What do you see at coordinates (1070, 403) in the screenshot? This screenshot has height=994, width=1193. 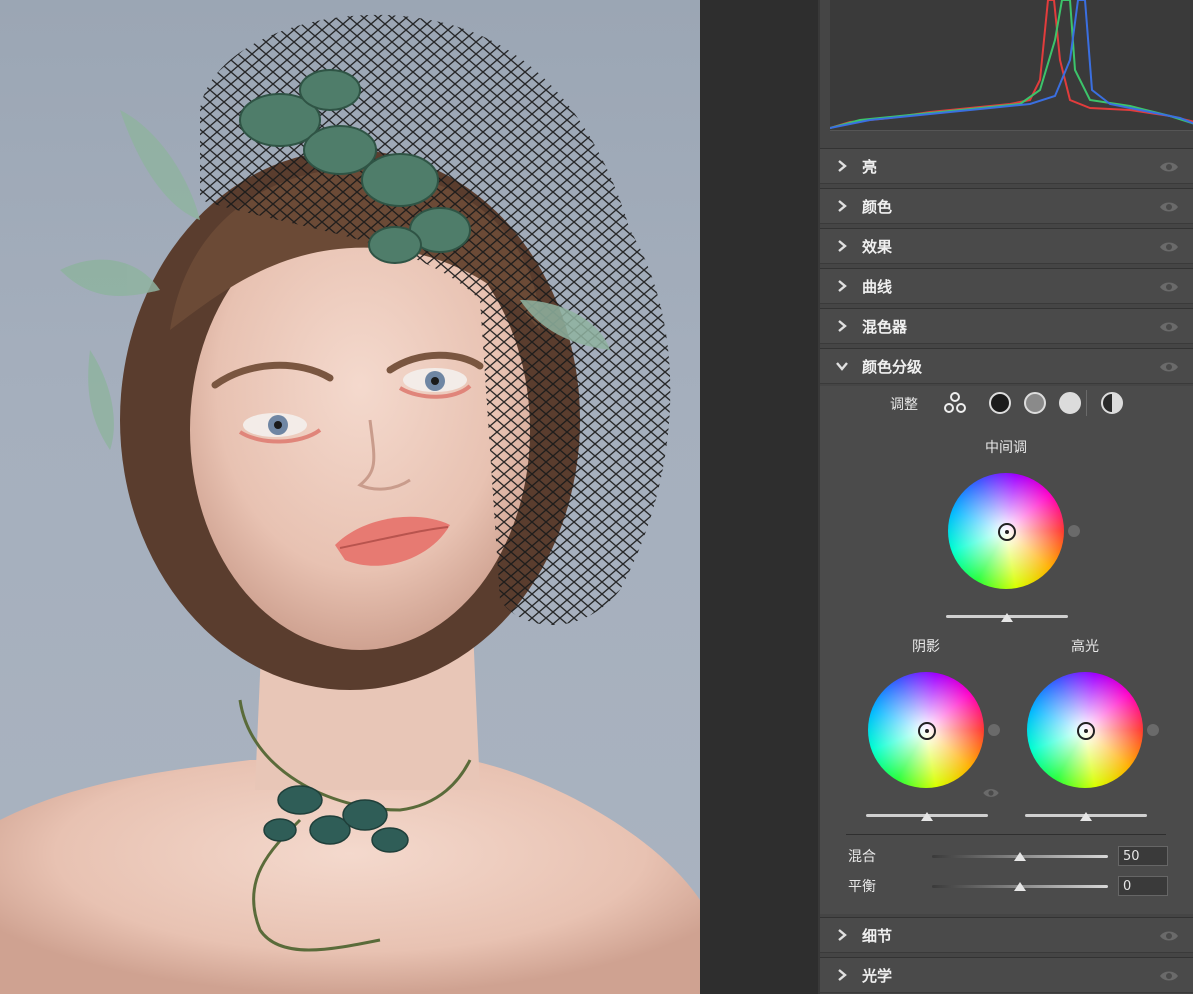 I see `highlights-mode-icon` at bounding box center [1070, 403].